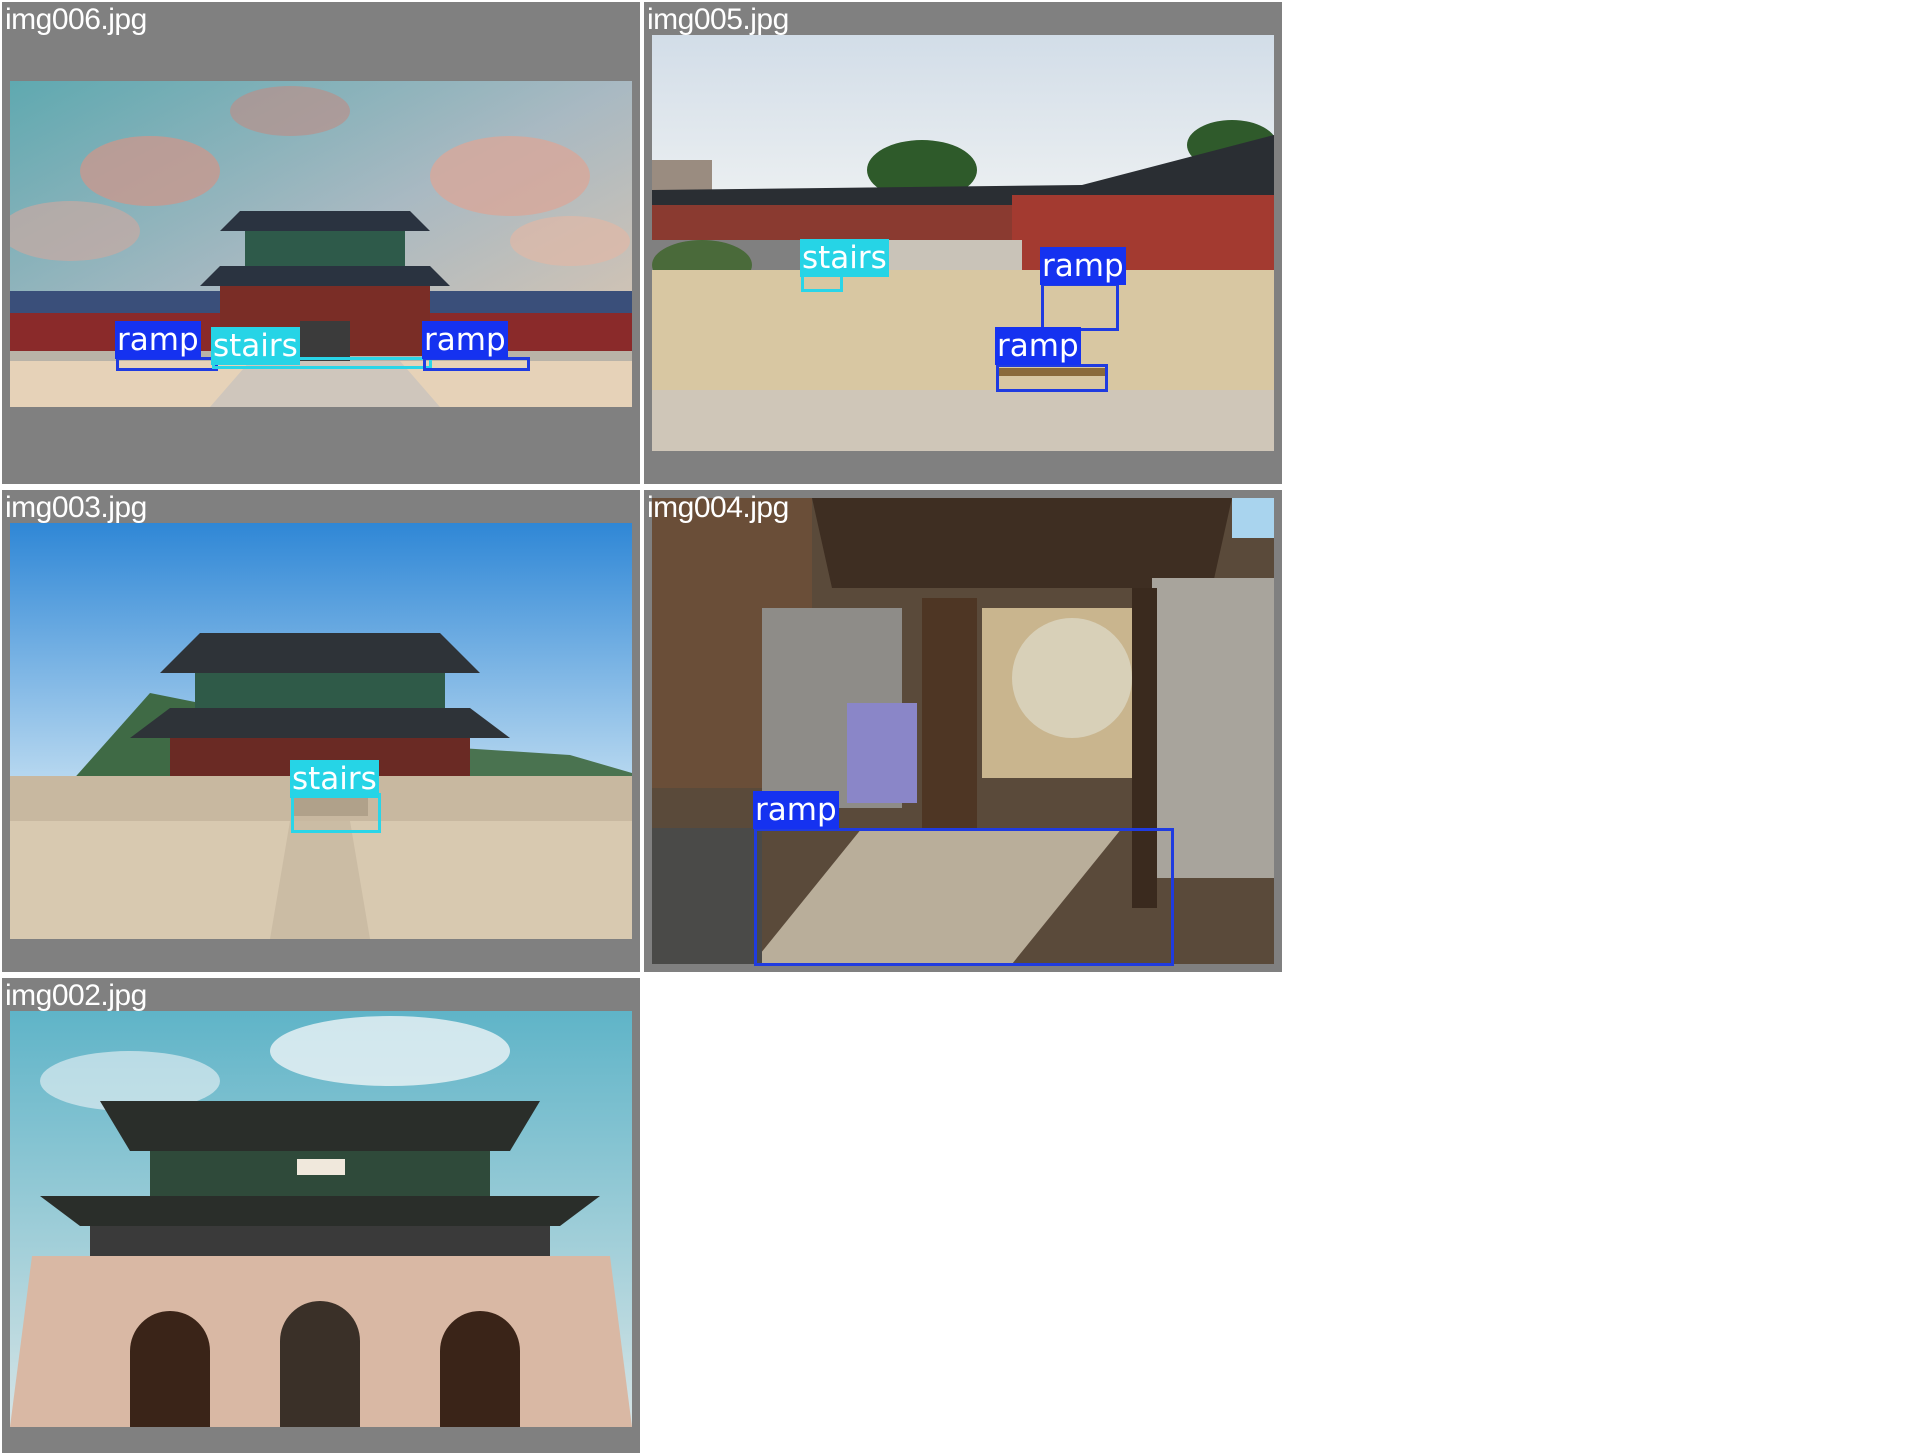  What do you see at coordinates (76, 507) in the screenshot?
I see `image-filename: img003.jpg` at bounding box center [76, 507].